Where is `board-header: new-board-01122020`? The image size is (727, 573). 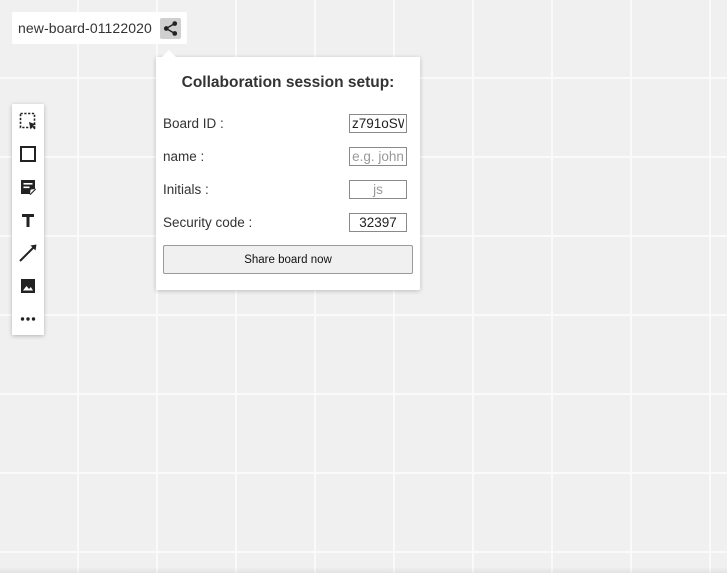
board-header: new-board-01122020 is located at coordinates (99, 28).